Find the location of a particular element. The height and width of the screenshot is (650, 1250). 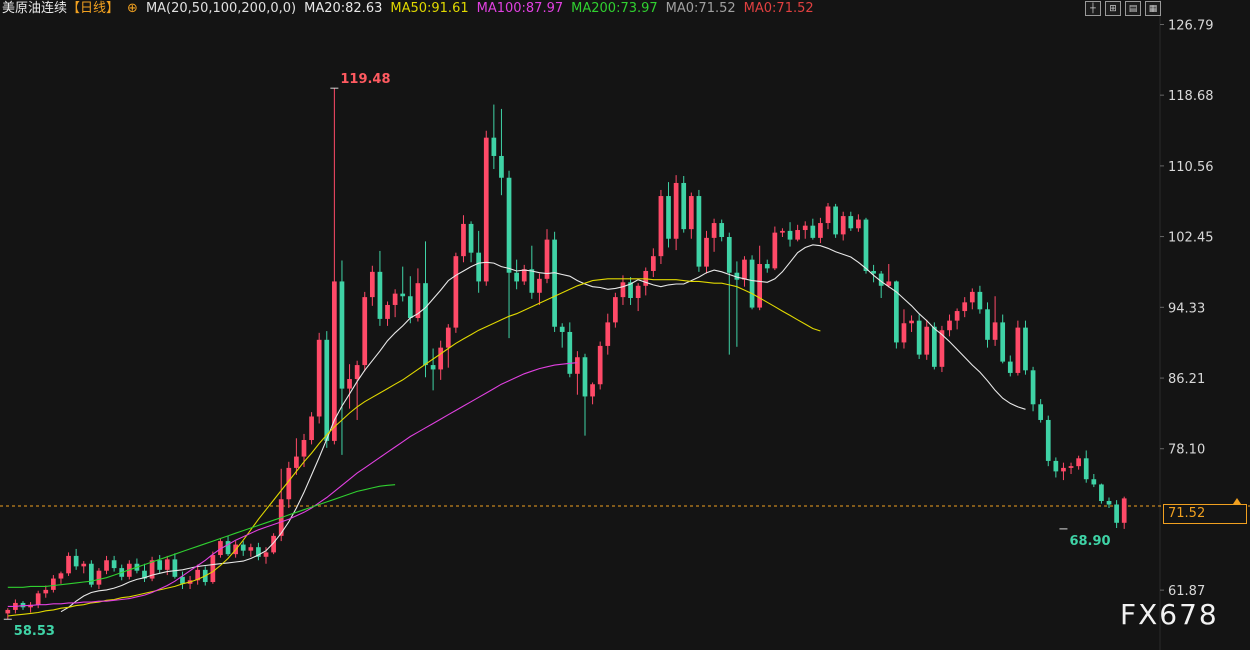

ma-params: MA(20,50,100,200,0,0) is located at coordinates (221, 8).